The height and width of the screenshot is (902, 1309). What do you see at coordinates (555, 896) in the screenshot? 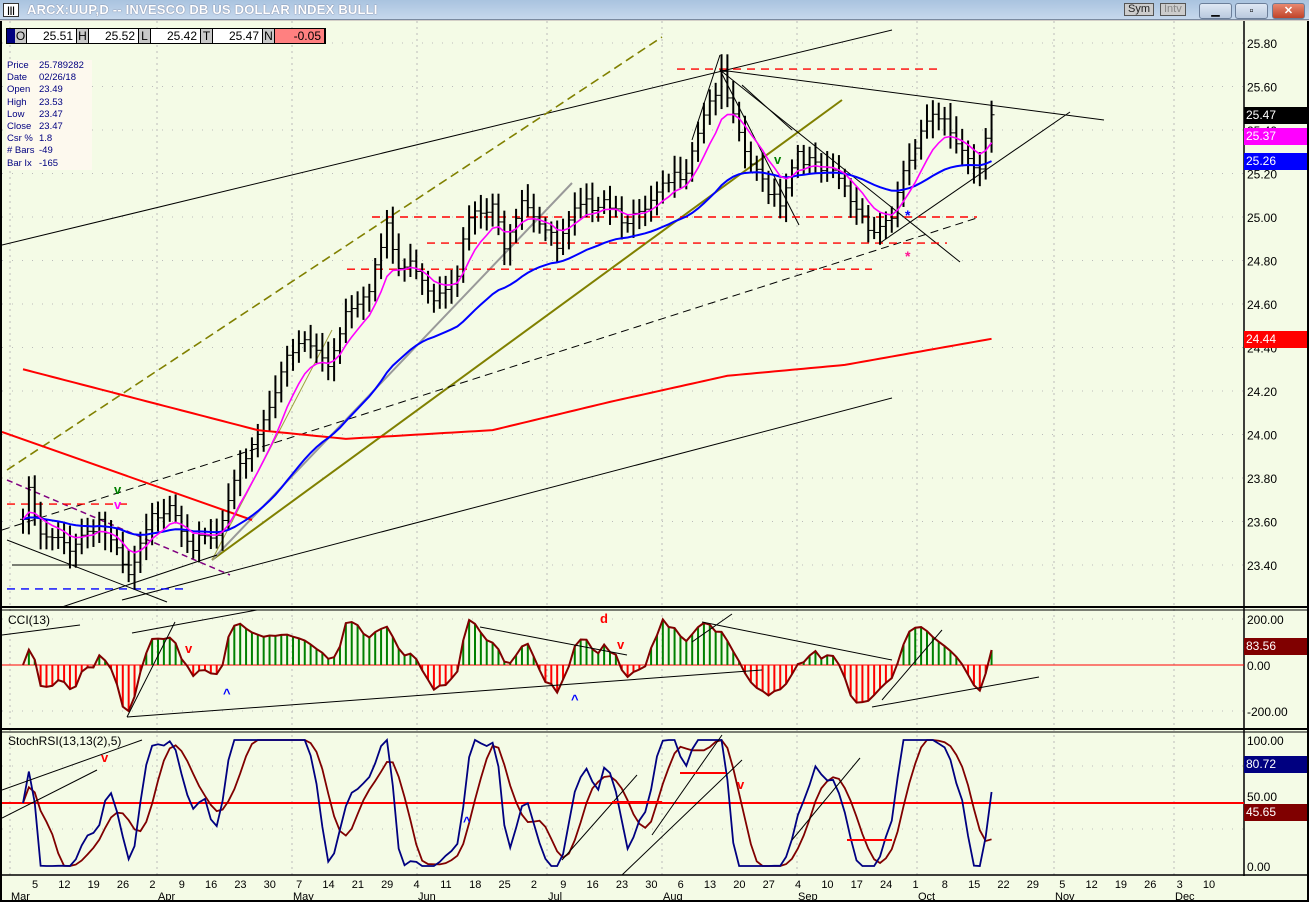
I see `month-label: Jul` at bounding box center [555, 896].